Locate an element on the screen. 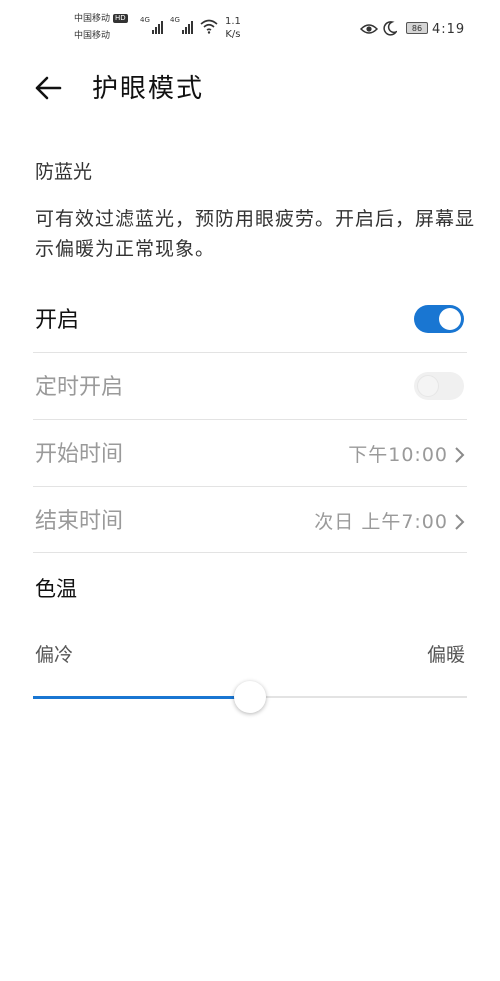  color-temp-slider-thumb is located at coordinates (250, 697).